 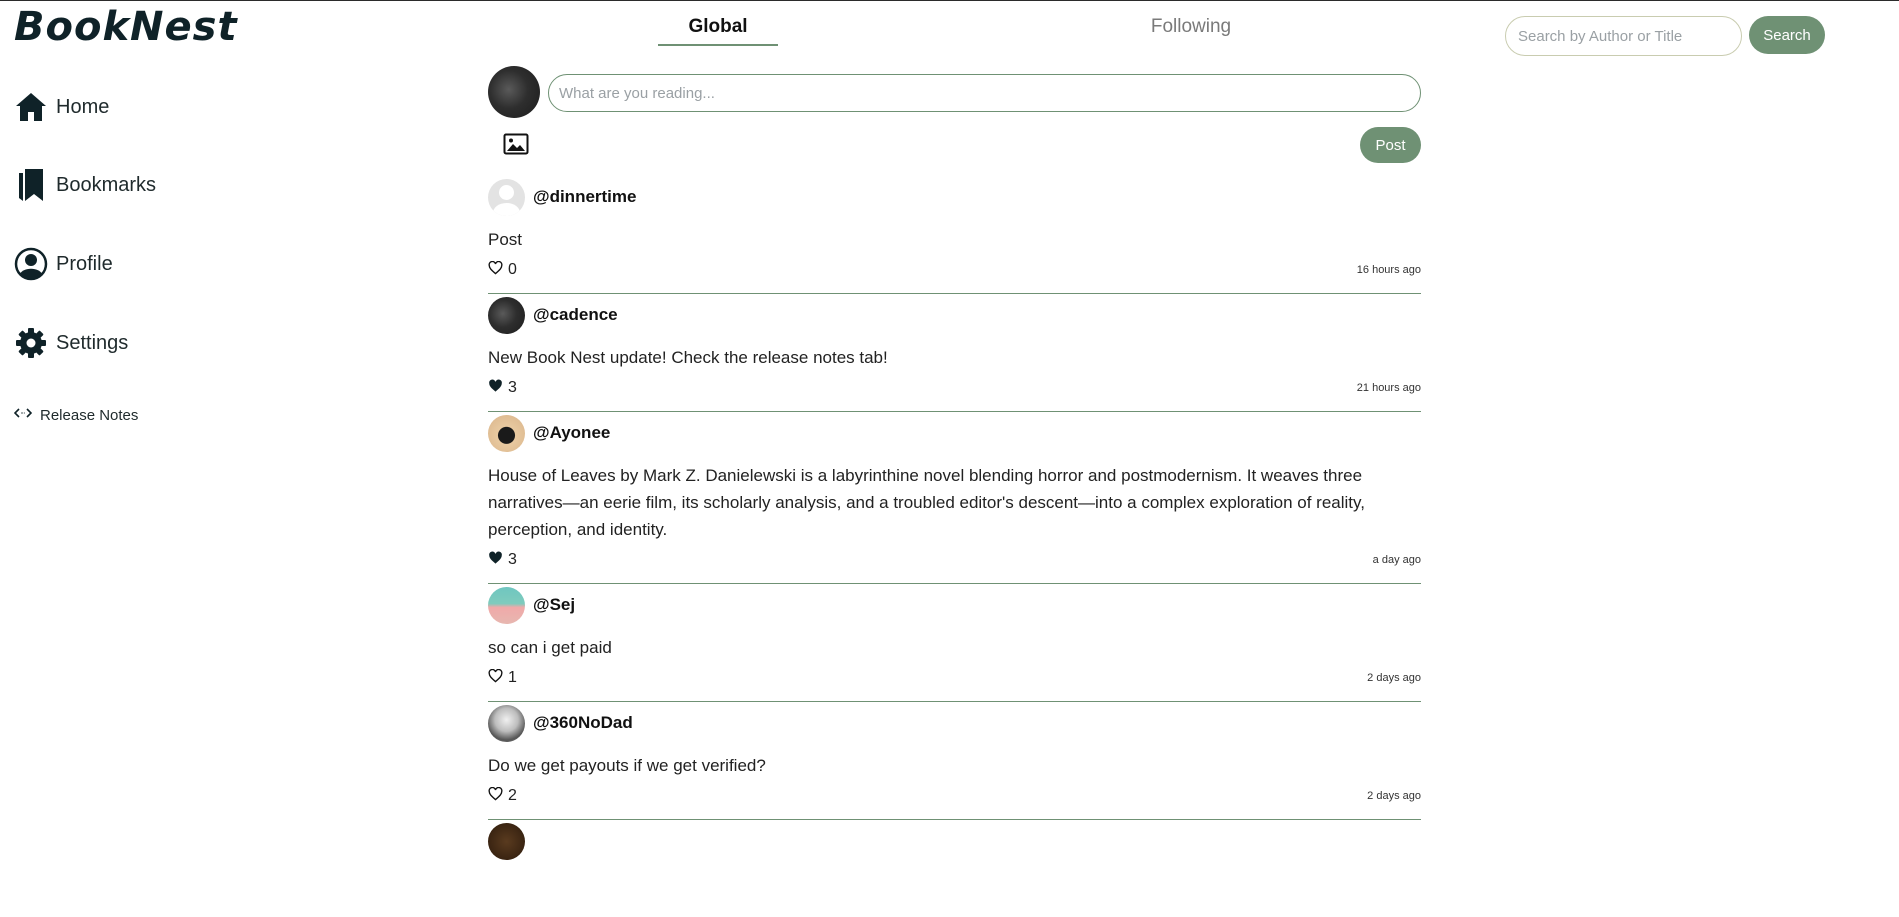 What do you see at coordinates (1787, 35) in the screenshot?
I see `search-button: Search` at bounding box center [1787, 35].